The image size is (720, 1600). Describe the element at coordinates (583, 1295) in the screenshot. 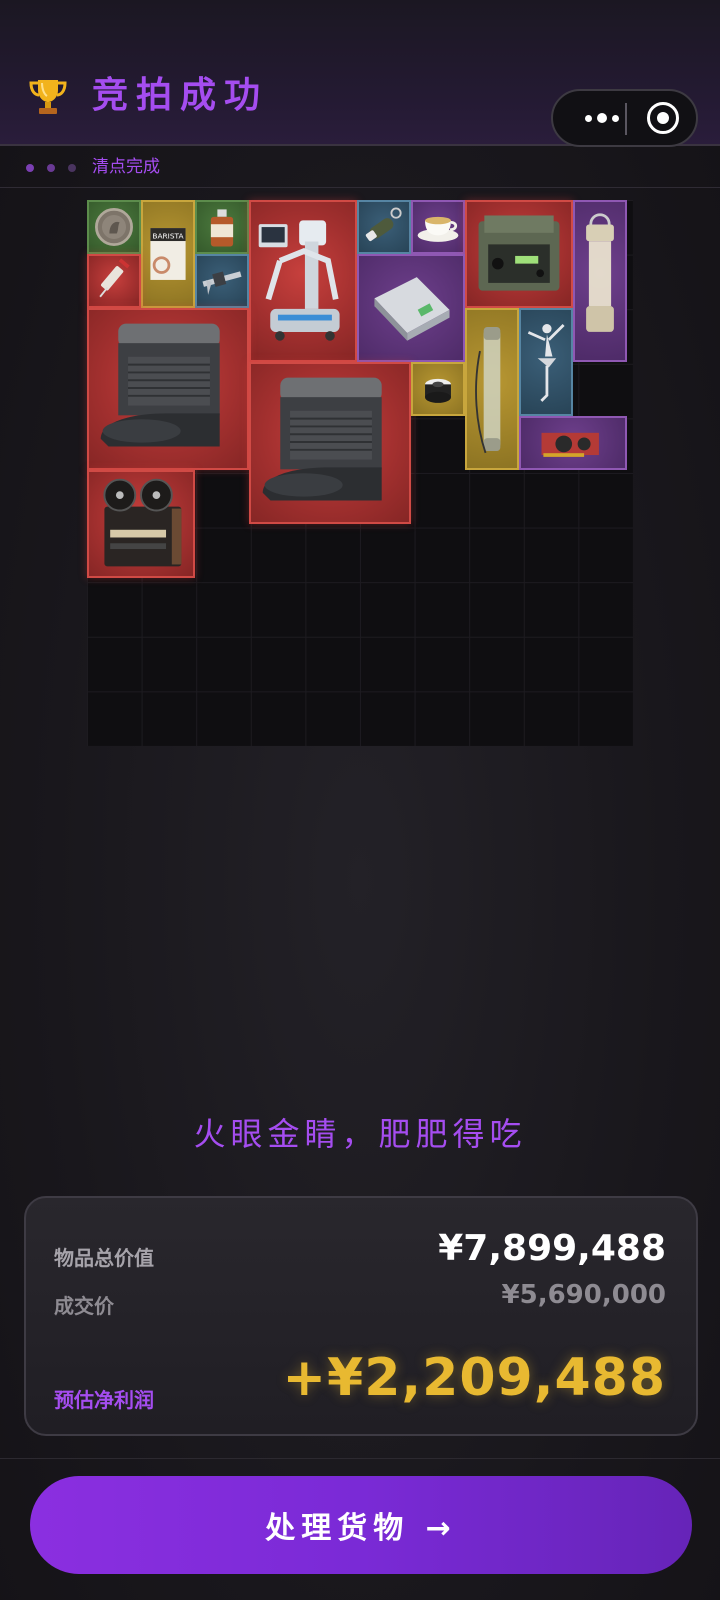

I see `deal-price-amount: ¥5,690,000` at that location.